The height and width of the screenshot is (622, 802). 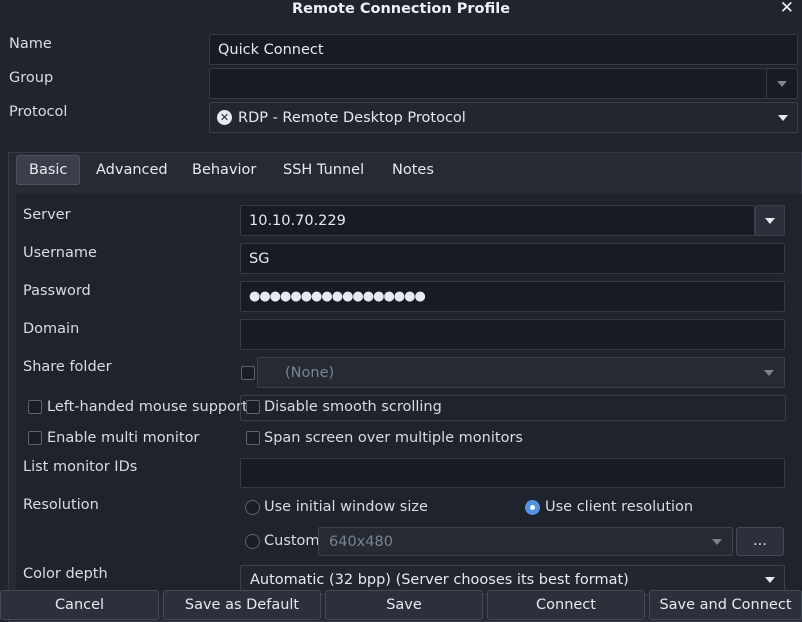 I want to click on share-folder-checkbox, so click(x=248, y=373).